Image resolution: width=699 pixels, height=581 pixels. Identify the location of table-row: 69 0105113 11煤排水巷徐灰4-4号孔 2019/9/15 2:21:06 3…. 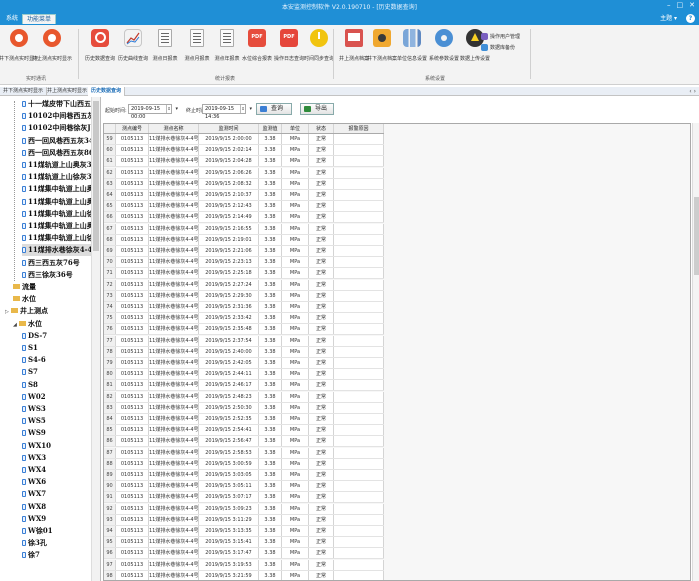
(244, 251).